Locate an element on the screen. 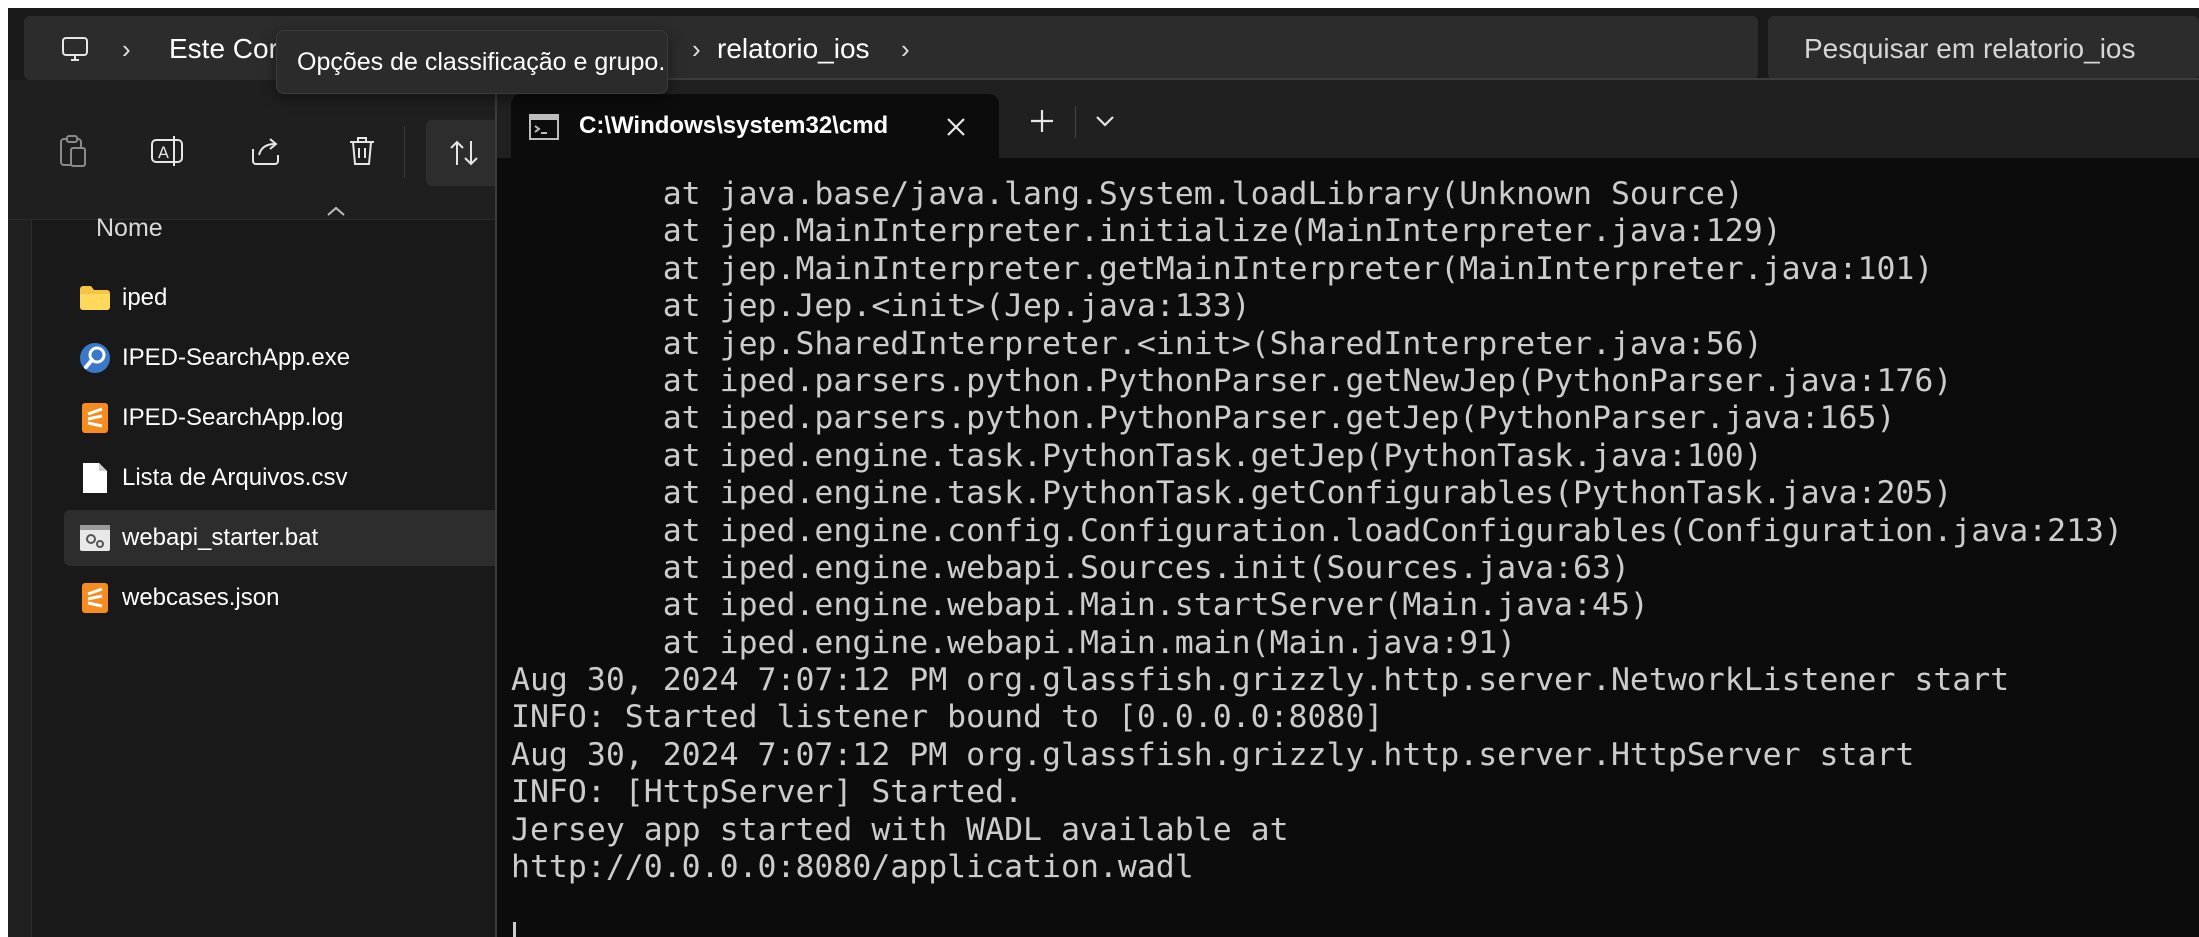  breadcrumb-segment-this-pc: Este Cor is located at coordinates (223, 49).